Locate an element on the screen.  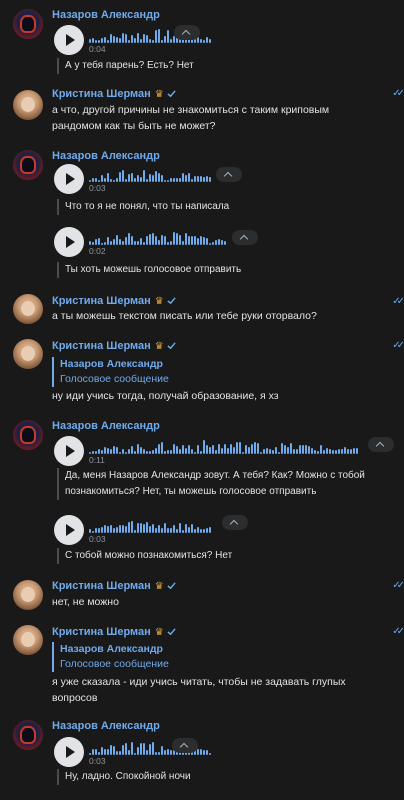
voice-transcript: С тобой можно познакомиться? Нет is located at coordinates (144, 556).